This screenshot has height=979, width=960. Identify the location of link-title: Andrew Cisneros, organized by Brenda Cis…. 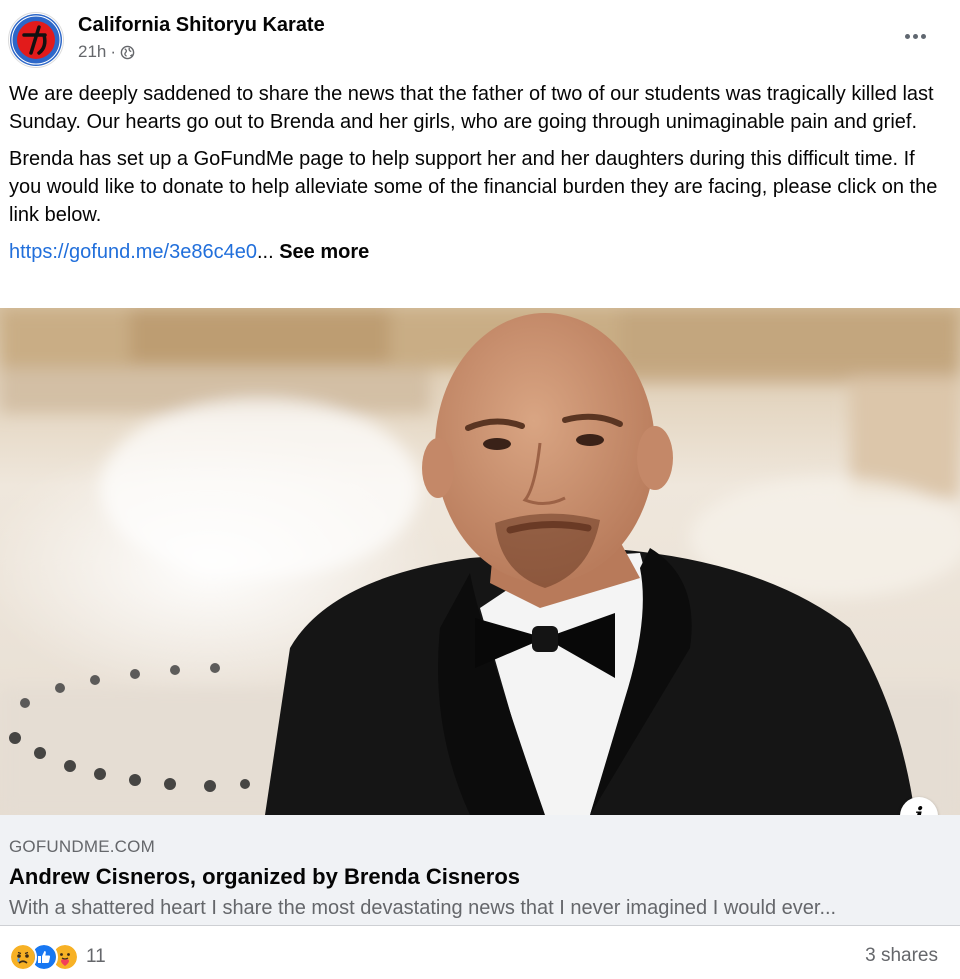
(264, 877).